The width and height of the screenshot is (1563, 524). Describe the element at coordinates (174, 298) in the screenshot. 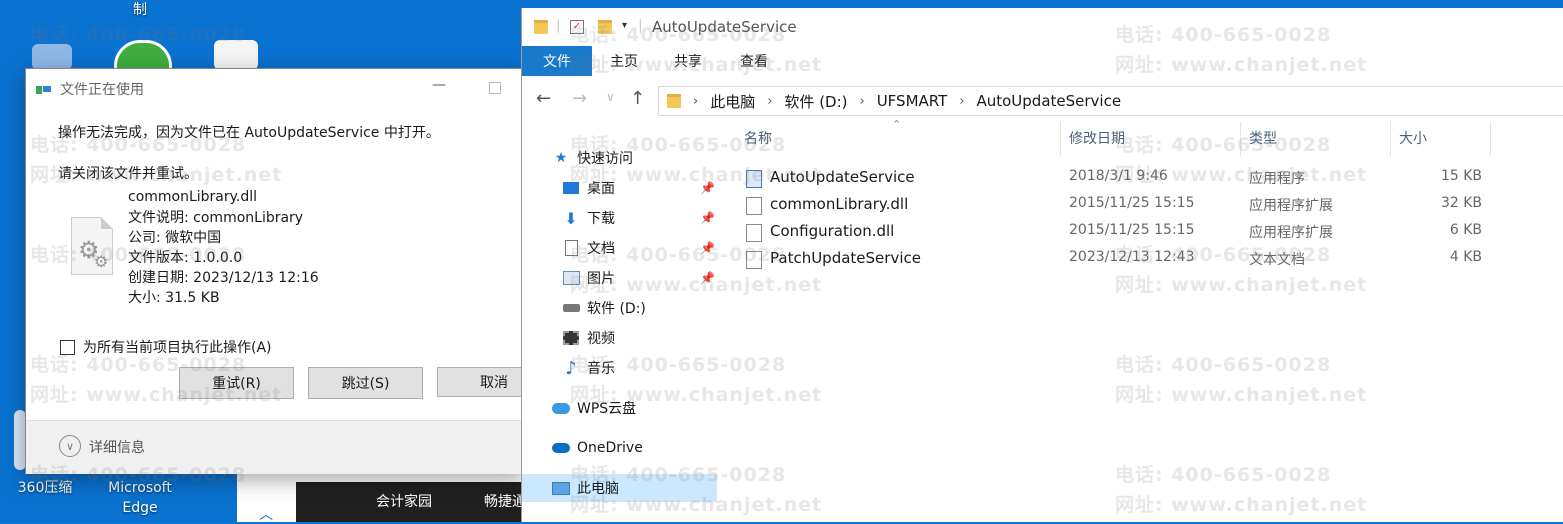

I see `file-size: 大小: 31.5 KB` at that location.